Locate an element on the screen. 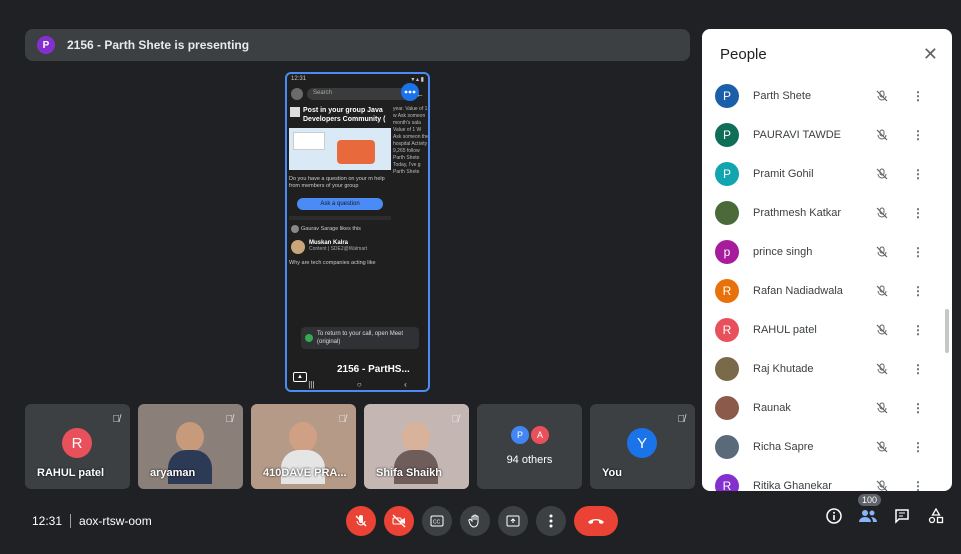 This screenshot has height=554, width=961. avatar: Y is located at coordinates (642, 443).